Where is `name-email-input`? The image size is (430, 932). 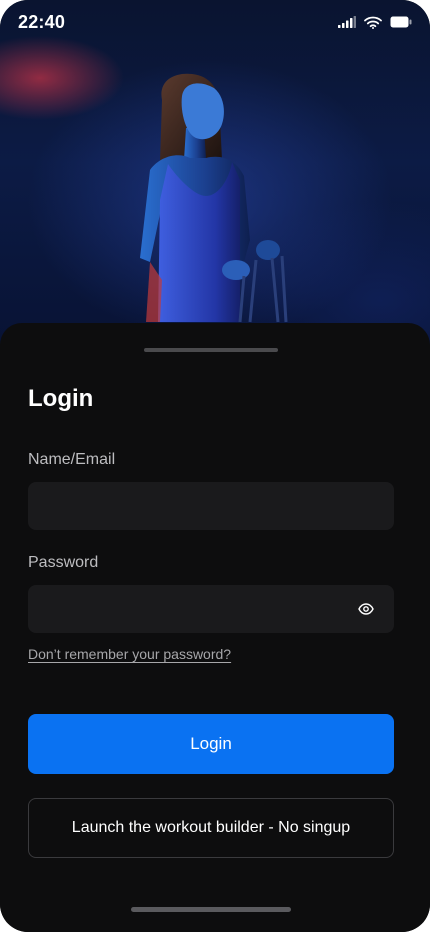 name-email-input is located at coordinates (211, 506).